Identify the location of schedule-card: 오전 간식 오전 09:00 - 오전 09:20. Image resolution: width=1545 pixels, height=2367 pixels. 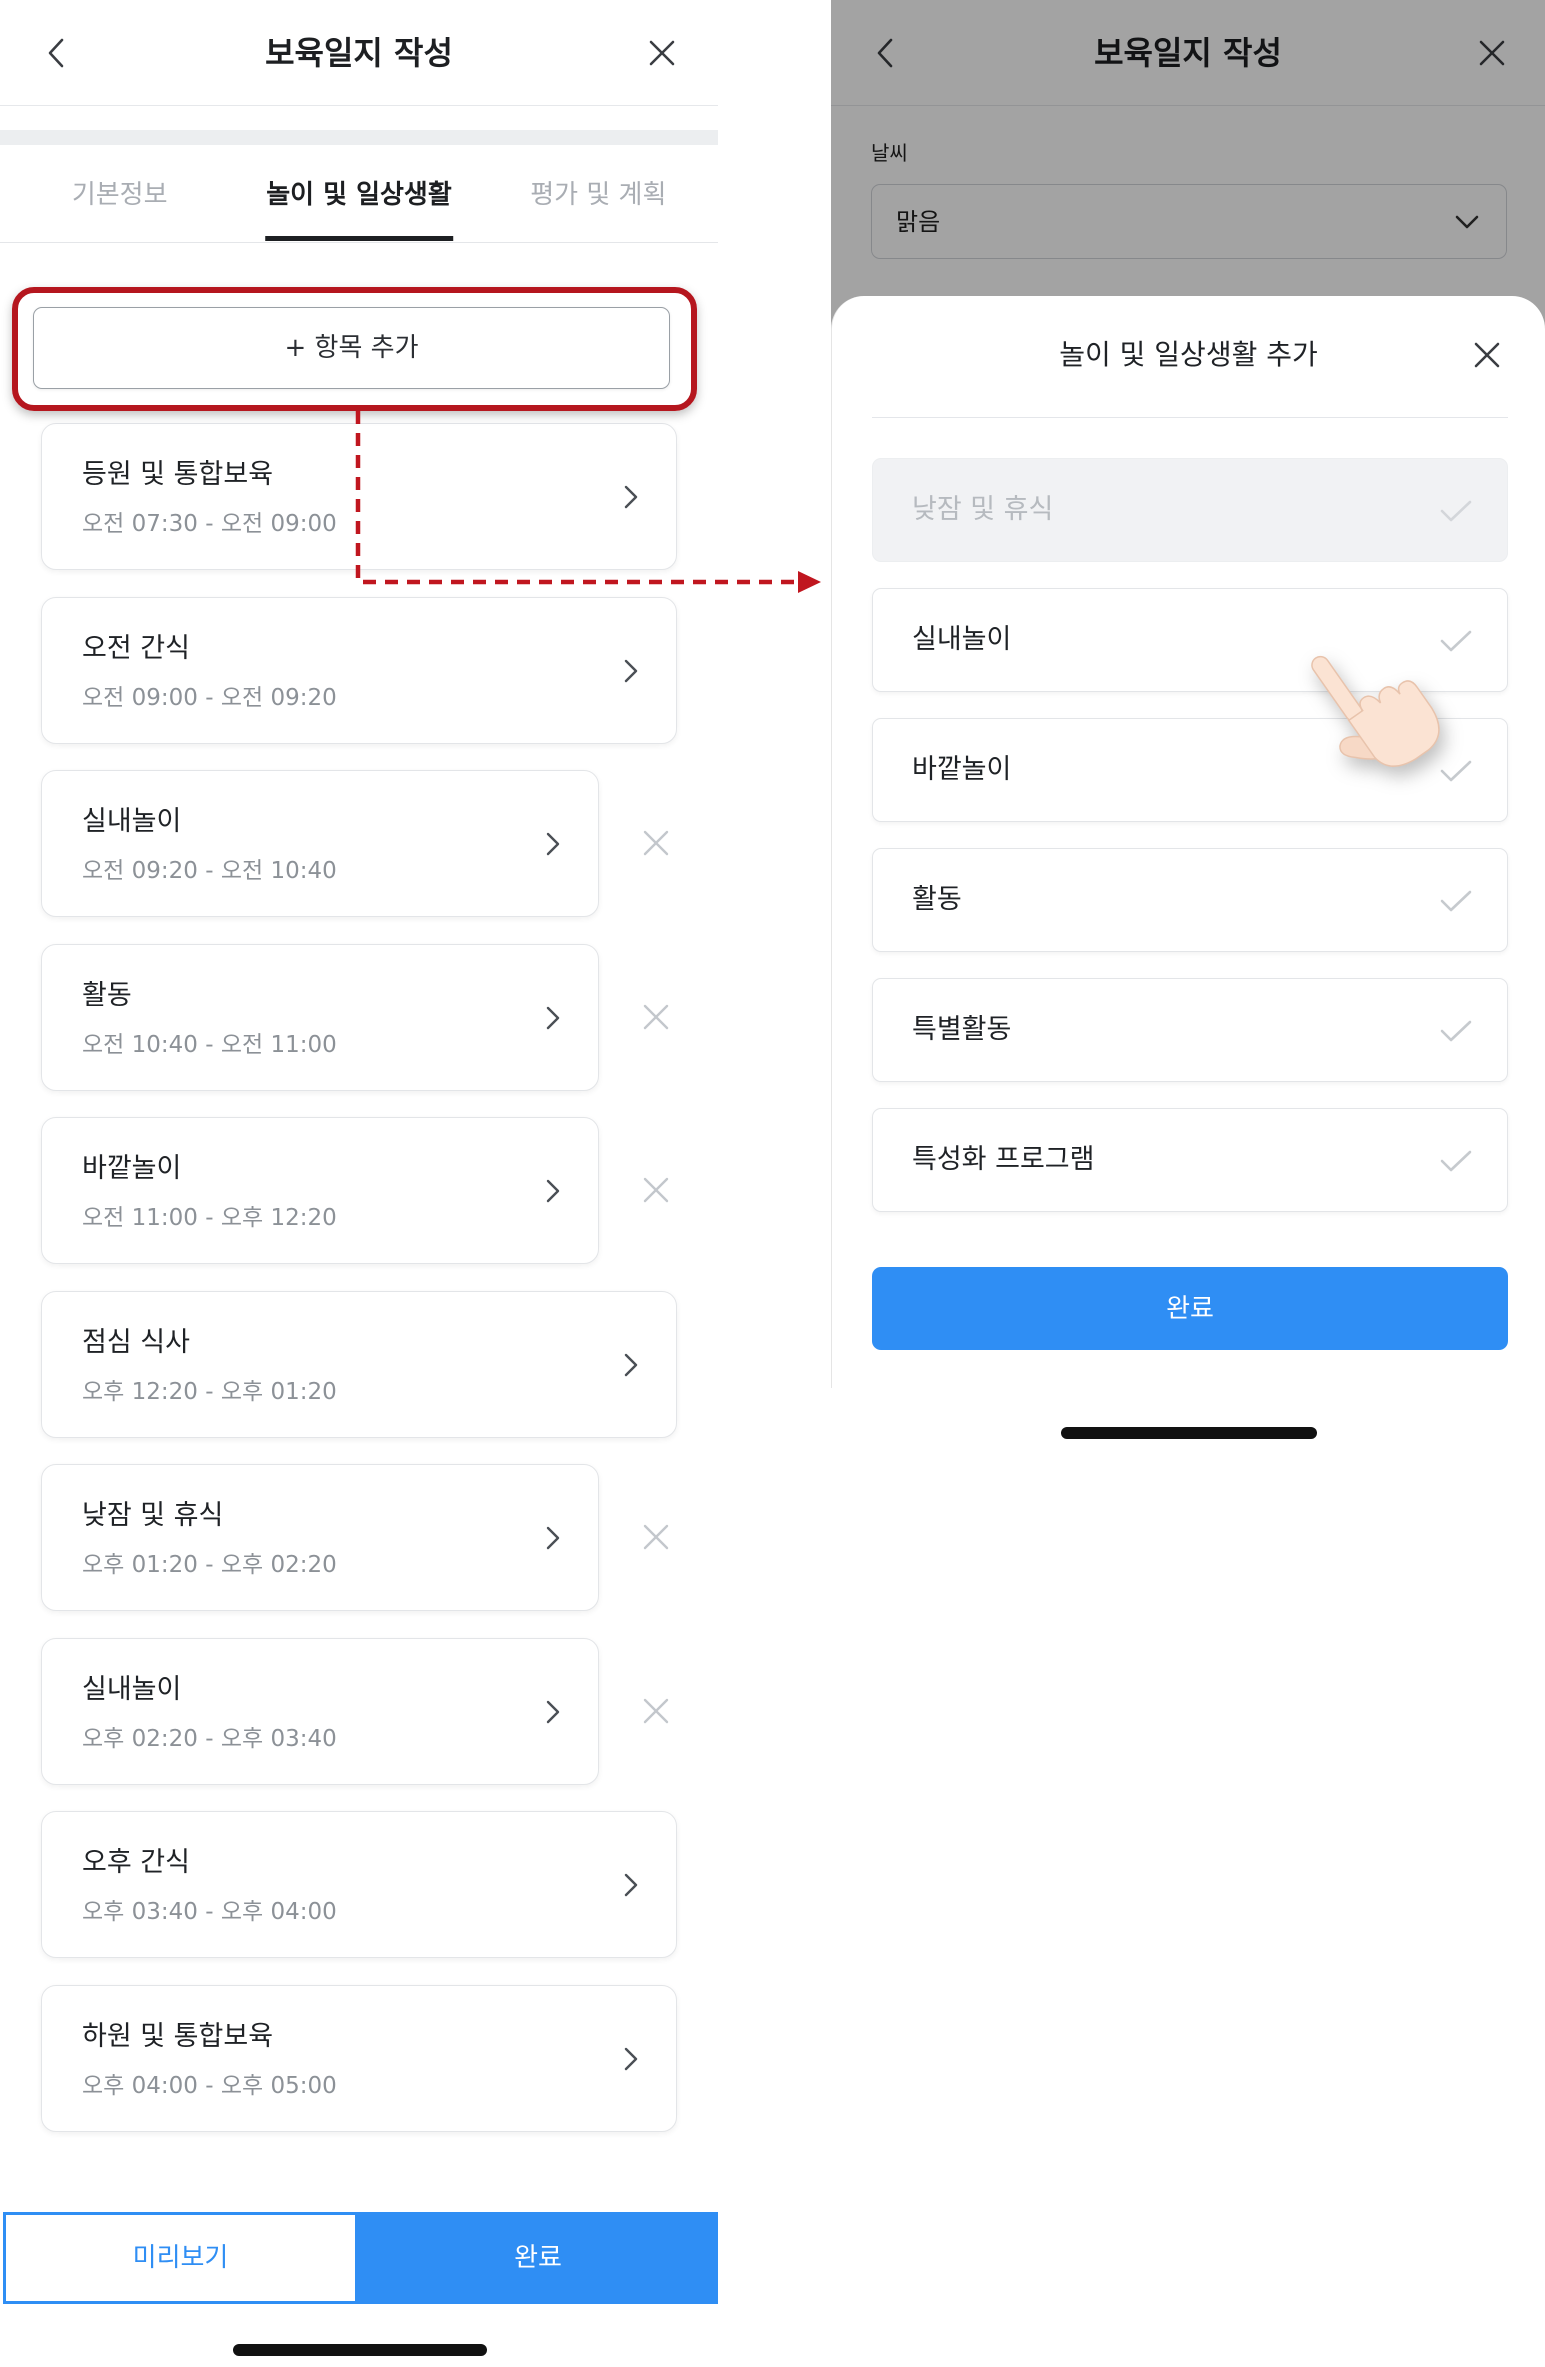
(359, 670).